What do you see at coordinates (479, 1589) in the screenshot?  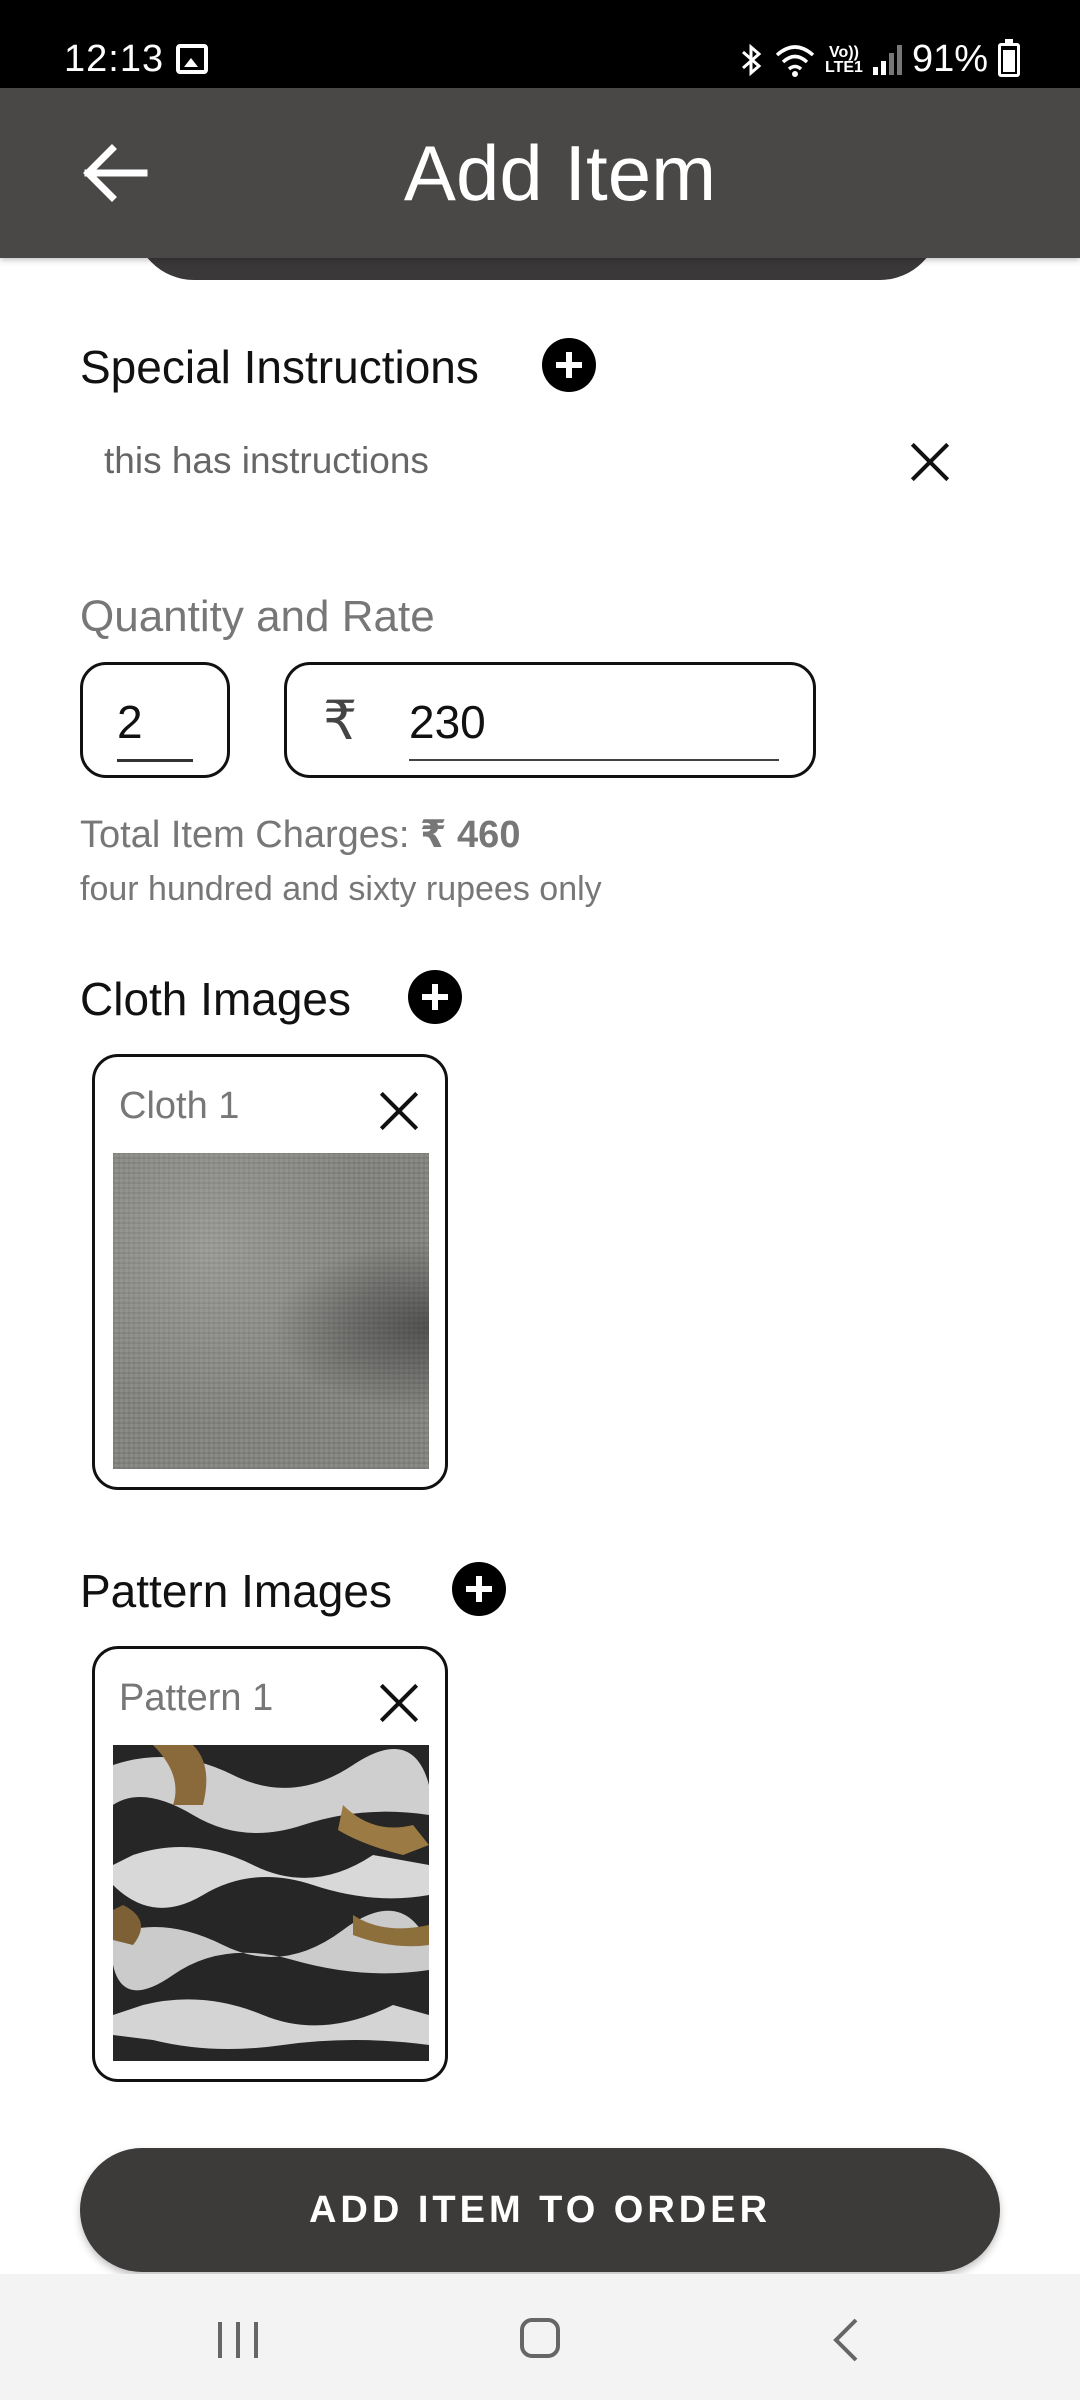 I see `add-pattern-image-icon` at bounding box center [479, 1589].